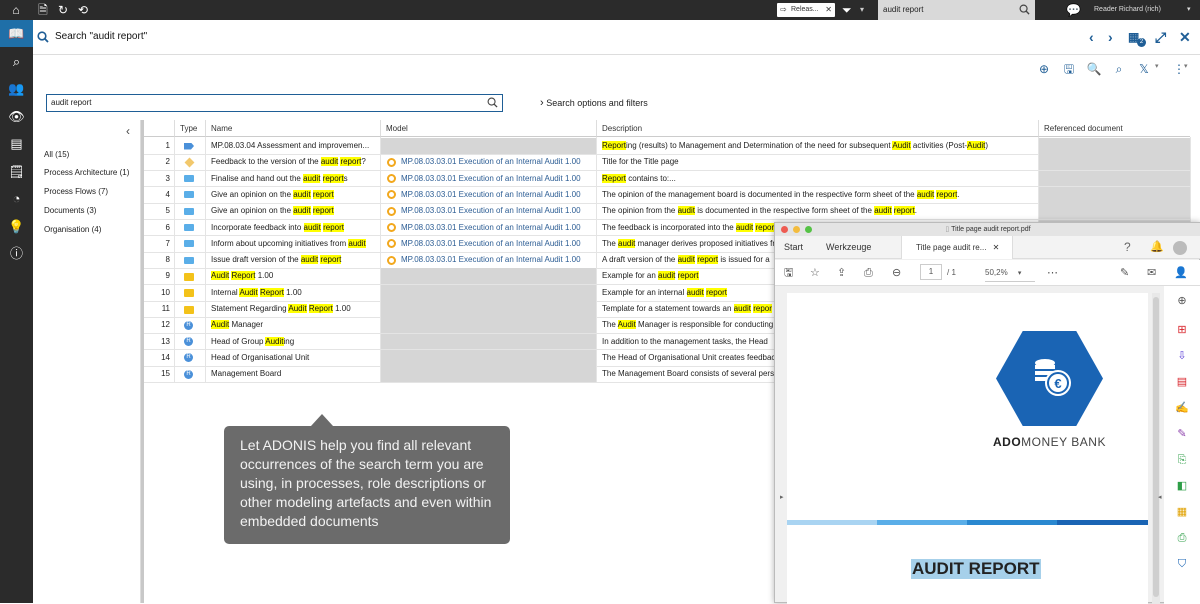 The image size is (1200, 604). What do you see at coordinates (1073, 10) in the screenshot?
I see `chat-icon: 💬` at bounding box center [1073, 10].